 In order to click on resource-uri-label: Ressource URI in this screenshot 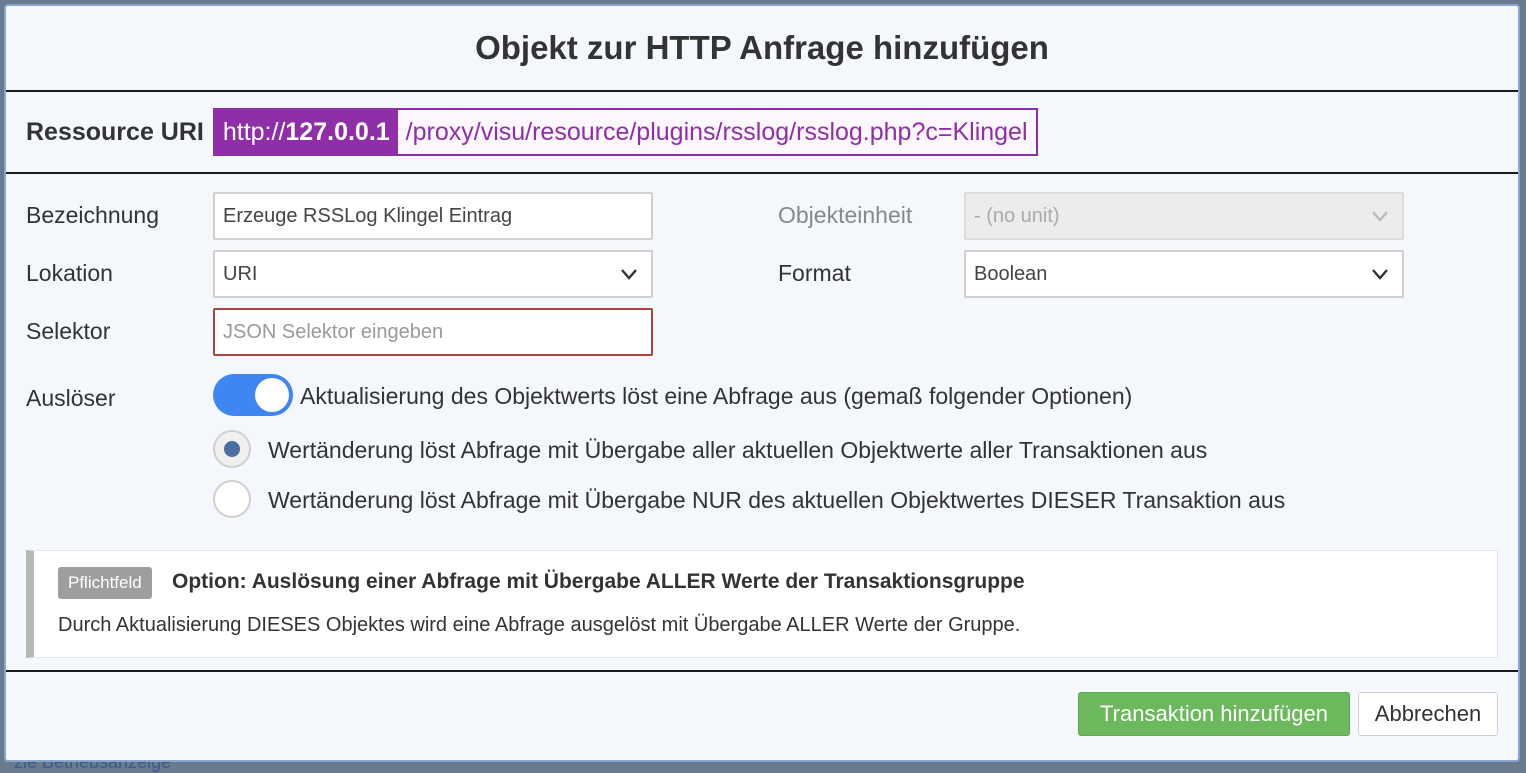, I will do `click(115, 131)`.